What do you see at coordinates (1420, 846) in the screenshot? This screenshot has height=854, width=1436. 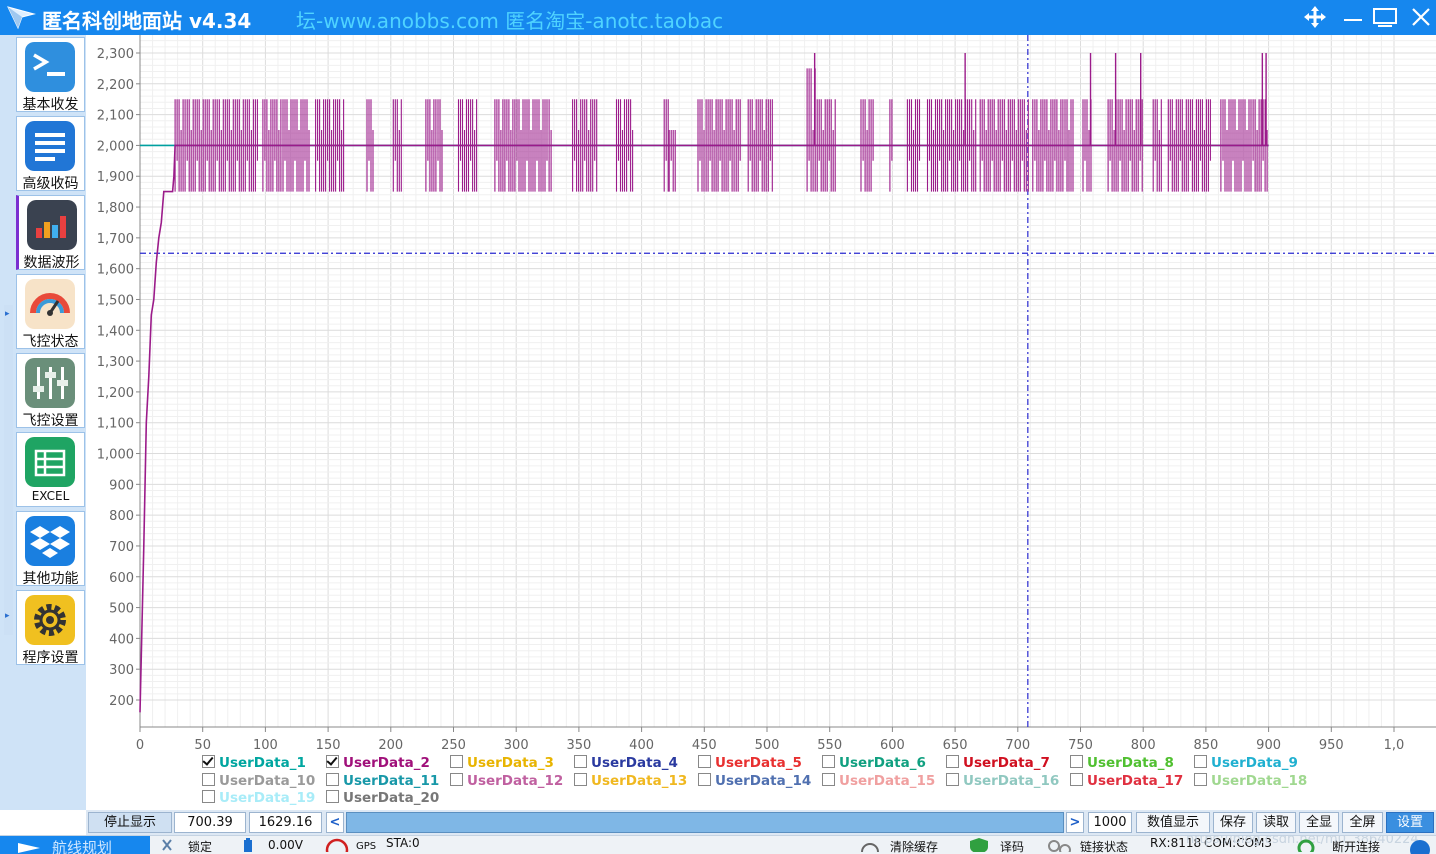 I see `help-icon` at bounding box center [1420, 846].